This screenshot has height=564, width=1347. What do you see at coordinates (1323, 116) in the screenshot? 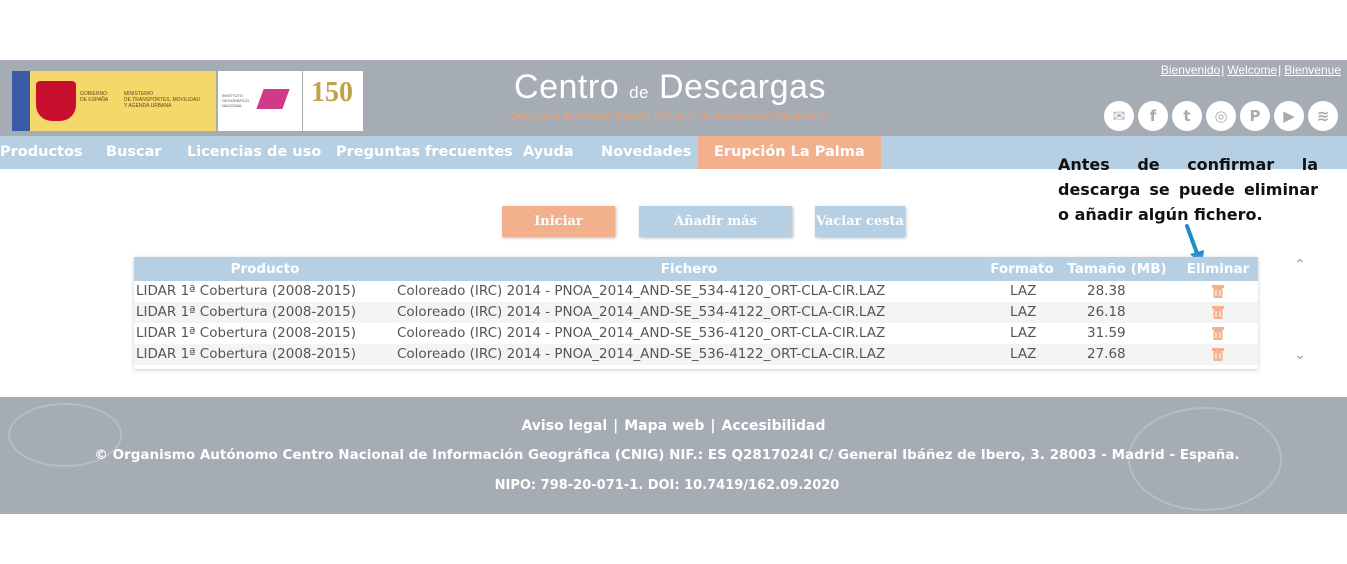
I see `rss-icon: ≋` at bounding box center [1323, 116].